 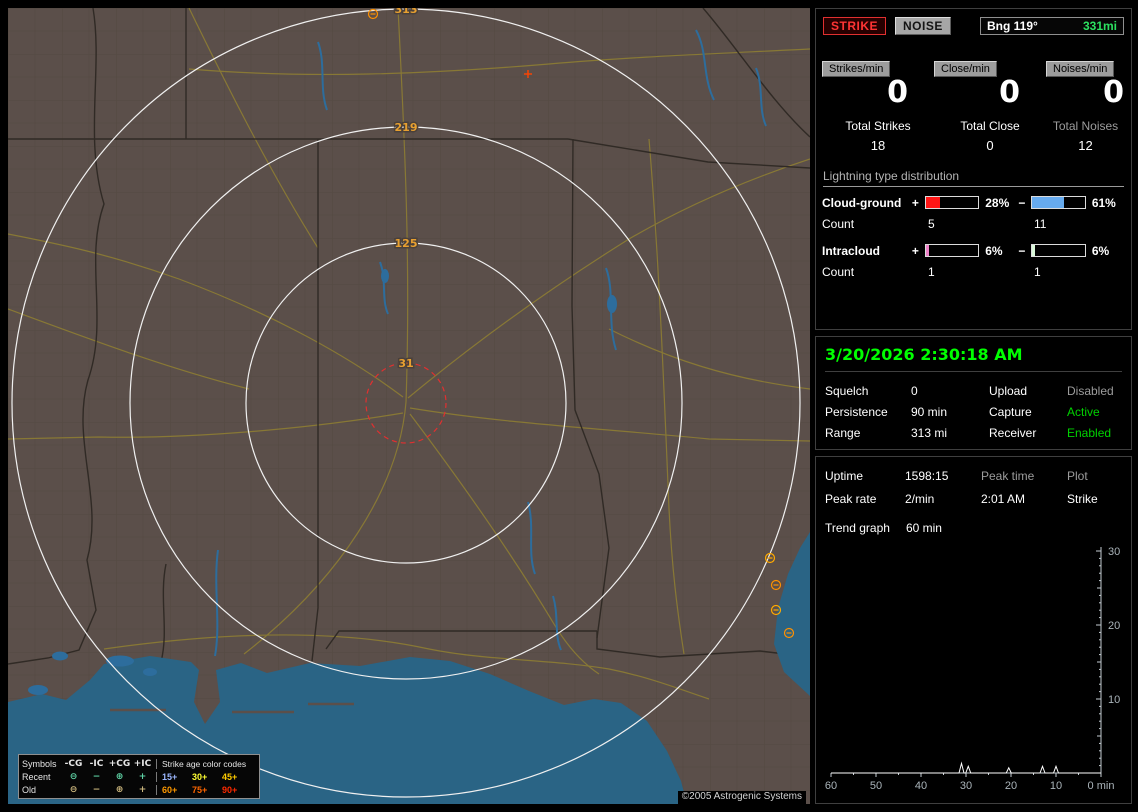 I want to click on cloud-ground-label: Cloud-ground, so click(x=862, y=202).